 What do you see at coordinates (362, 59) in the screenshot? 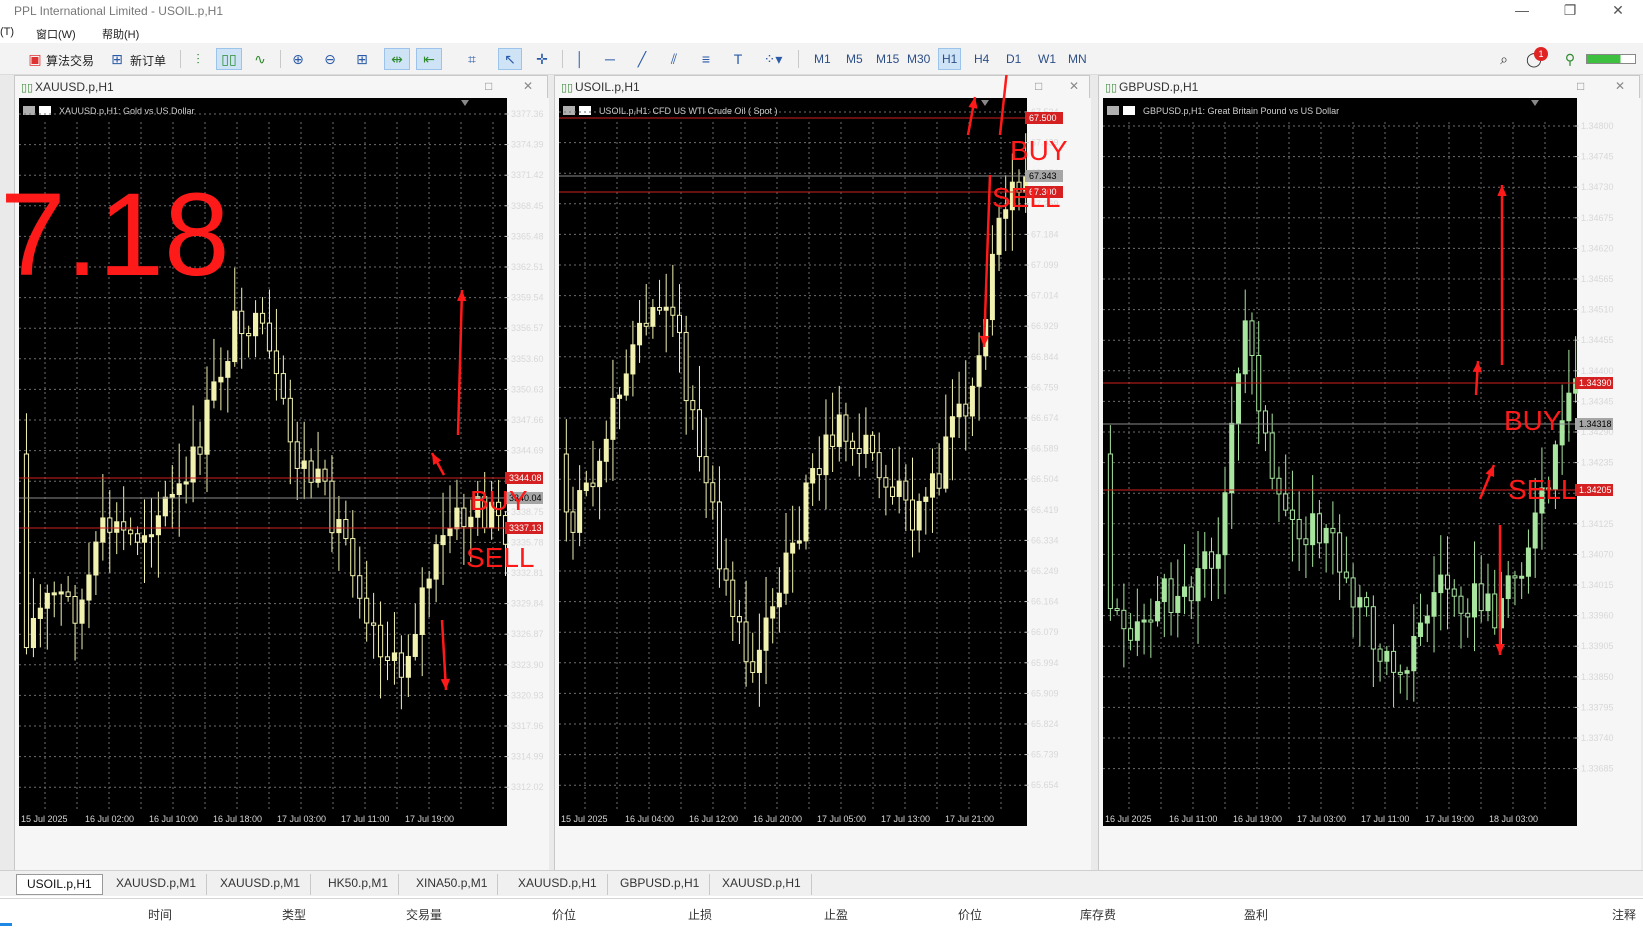
I see `tile-windows-icon: ⊞` at bounding box center [362, 59].